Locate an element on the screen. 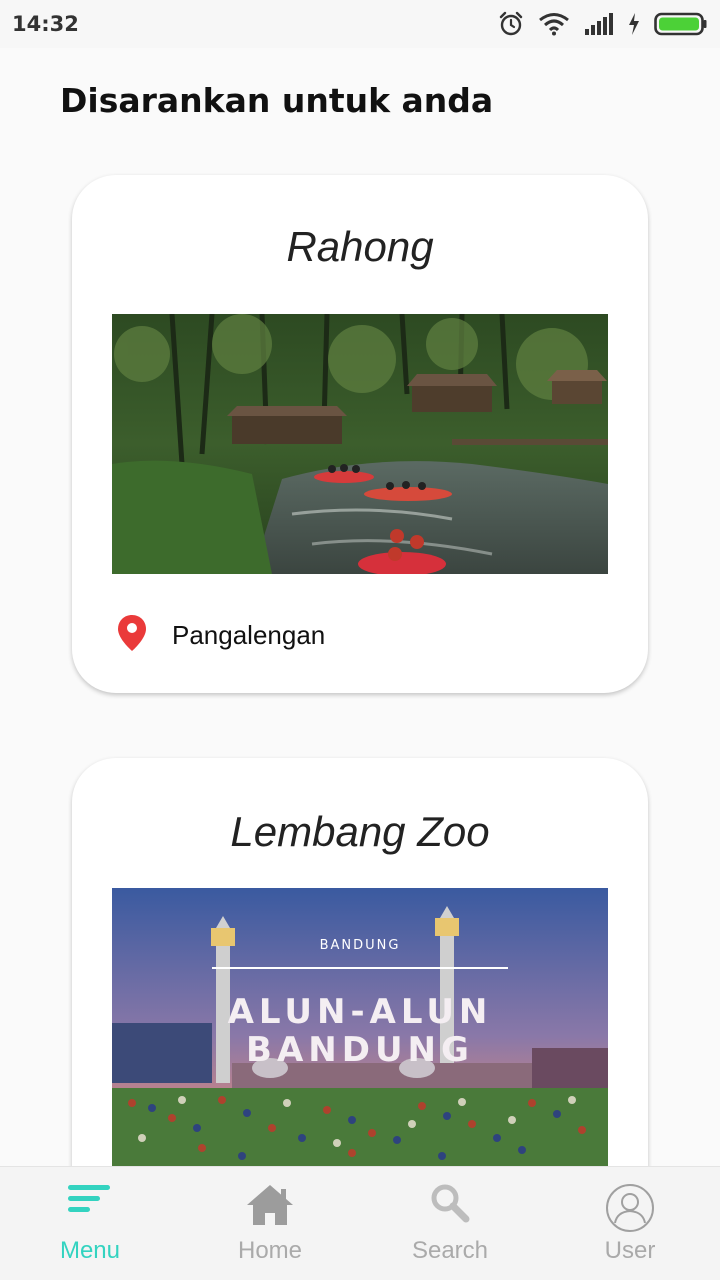 Image resolution: width=720 pixels, height=1280 pixels. location-row: Pangalengan is located at coordinates (221, 635).